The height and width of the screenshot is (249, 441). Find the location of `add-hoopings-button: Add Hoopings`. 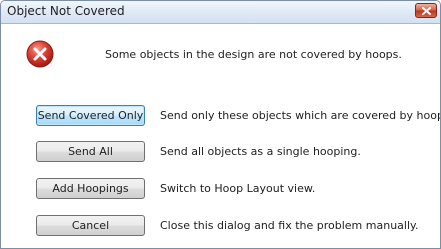

add-hoopings-button: Add Hoopings is located at coordinates (90, 188).